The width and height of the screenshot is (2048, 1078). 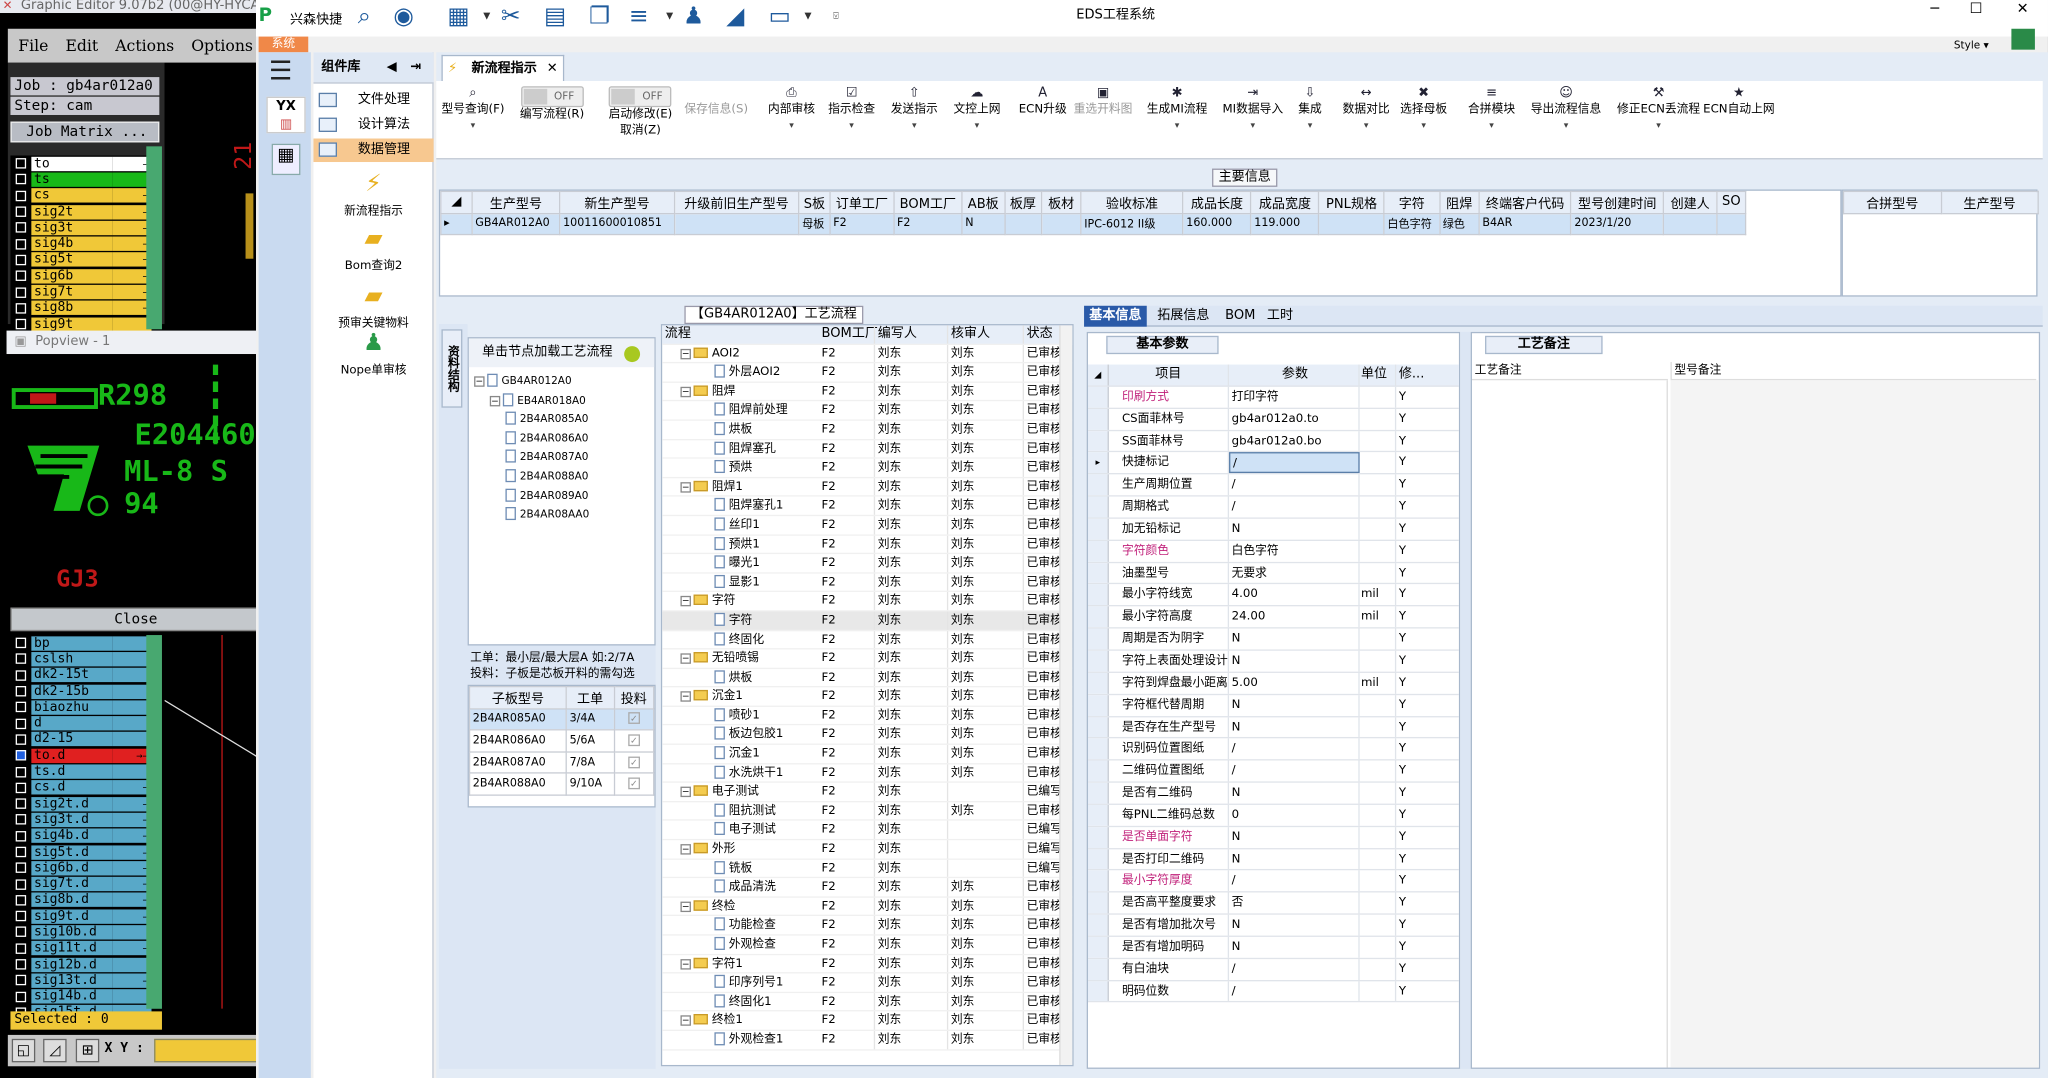 I want to click on flow-row: 预烘 F2 刘东 刘东 已审核, so click(x=867, y=468).